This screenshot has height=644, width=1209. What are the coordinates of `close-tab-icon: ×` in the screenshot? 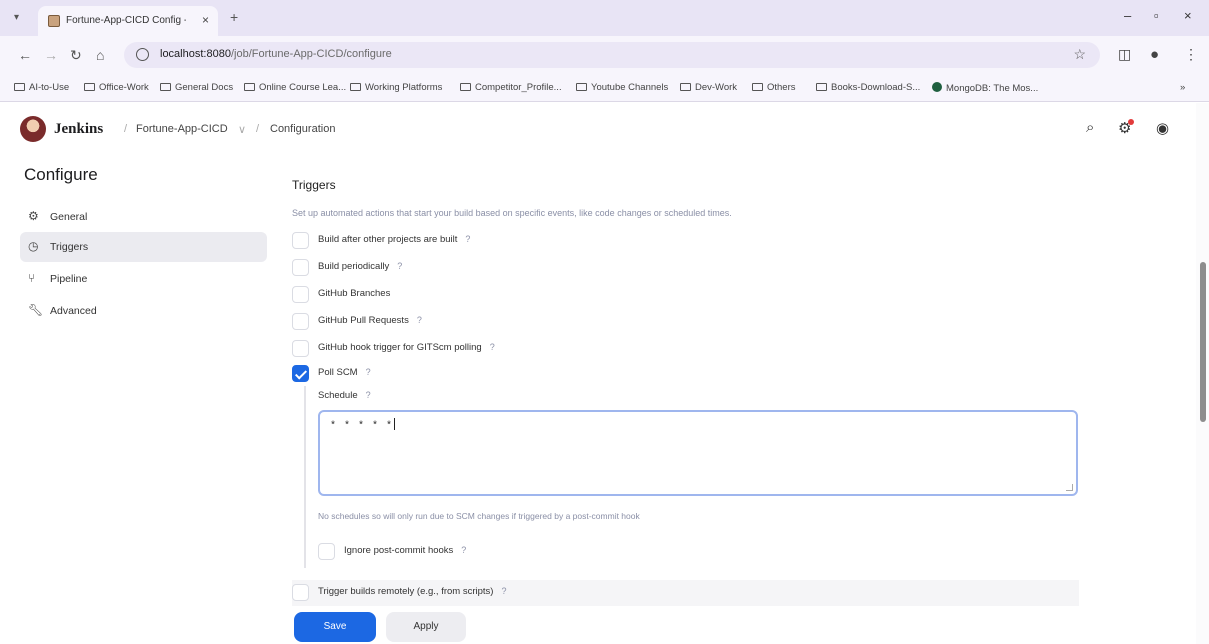 It's located at (205, 20).